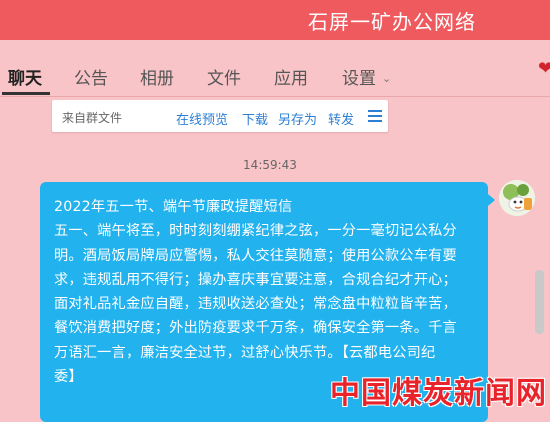 The image size is (550, 422). I want to click on red-partial-icon: ❤, so click(544, 68).